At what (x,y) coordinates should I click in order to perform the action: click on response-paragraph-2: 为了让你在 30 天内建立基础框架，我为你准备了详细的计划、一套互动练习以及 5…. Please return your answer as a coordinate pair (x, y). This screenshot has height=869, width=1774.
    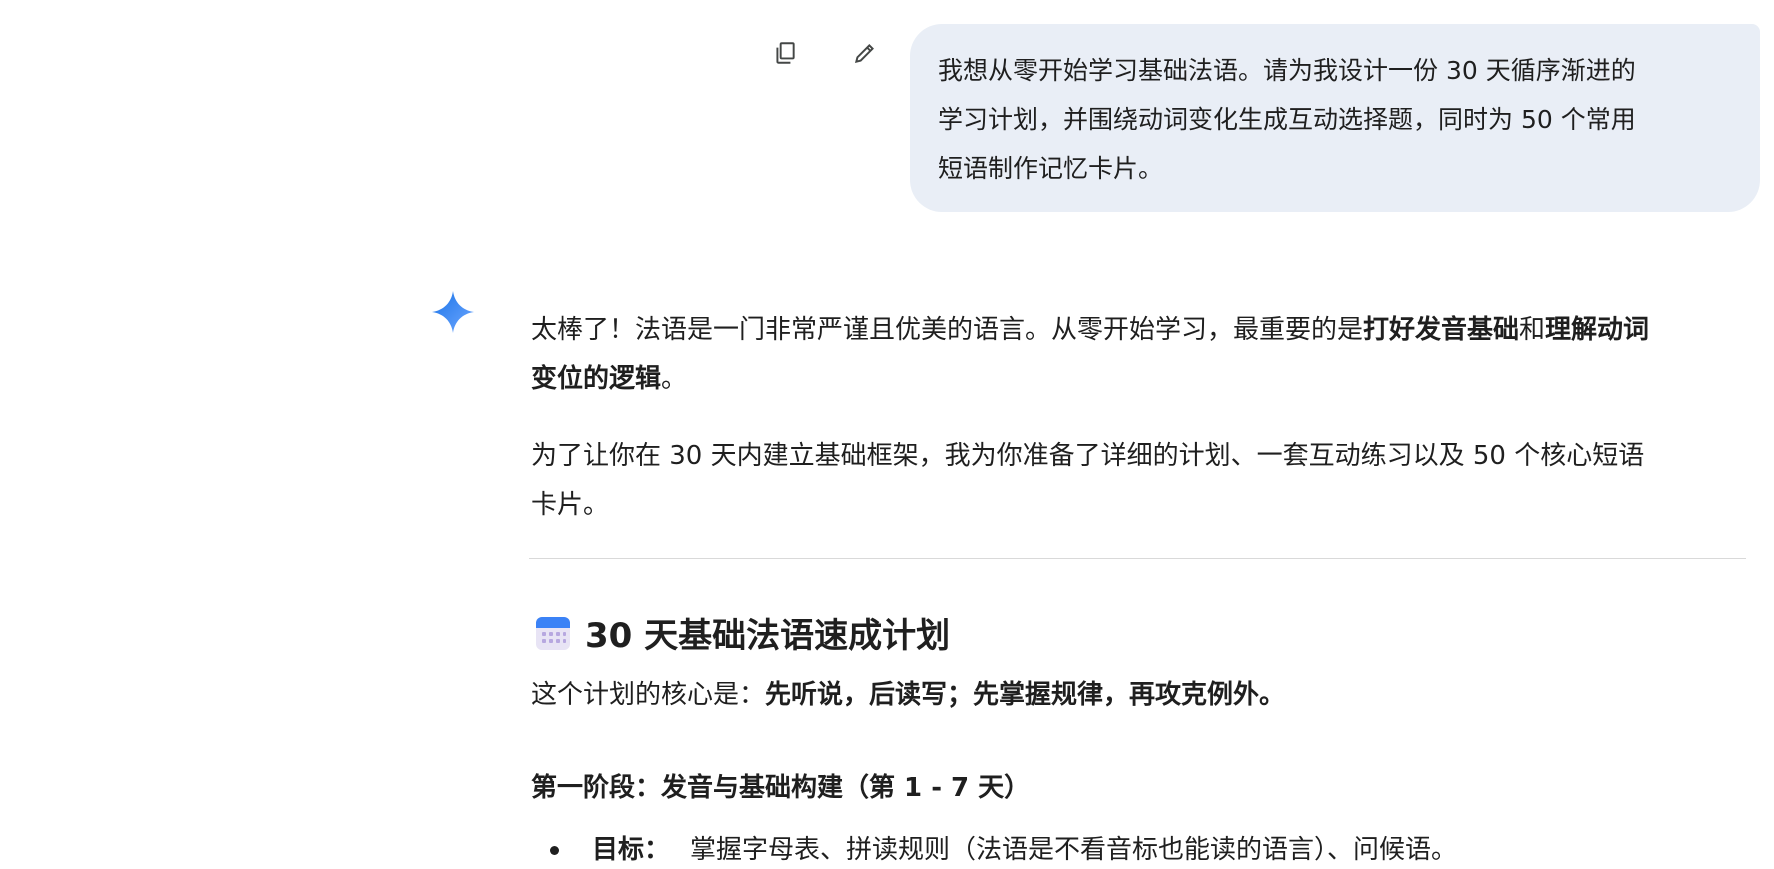
    Looking at the image, I should click on (1138, 481).